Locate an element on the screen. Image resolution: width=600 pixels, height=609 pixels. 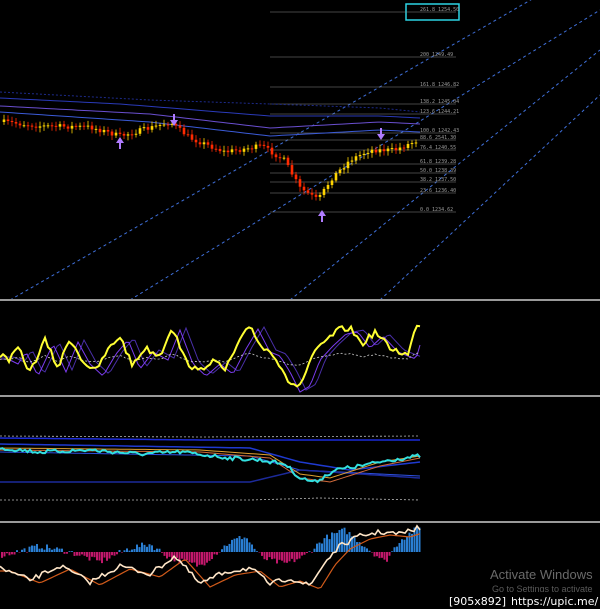
histogram-signal-line is located at coordinates (210, 561).